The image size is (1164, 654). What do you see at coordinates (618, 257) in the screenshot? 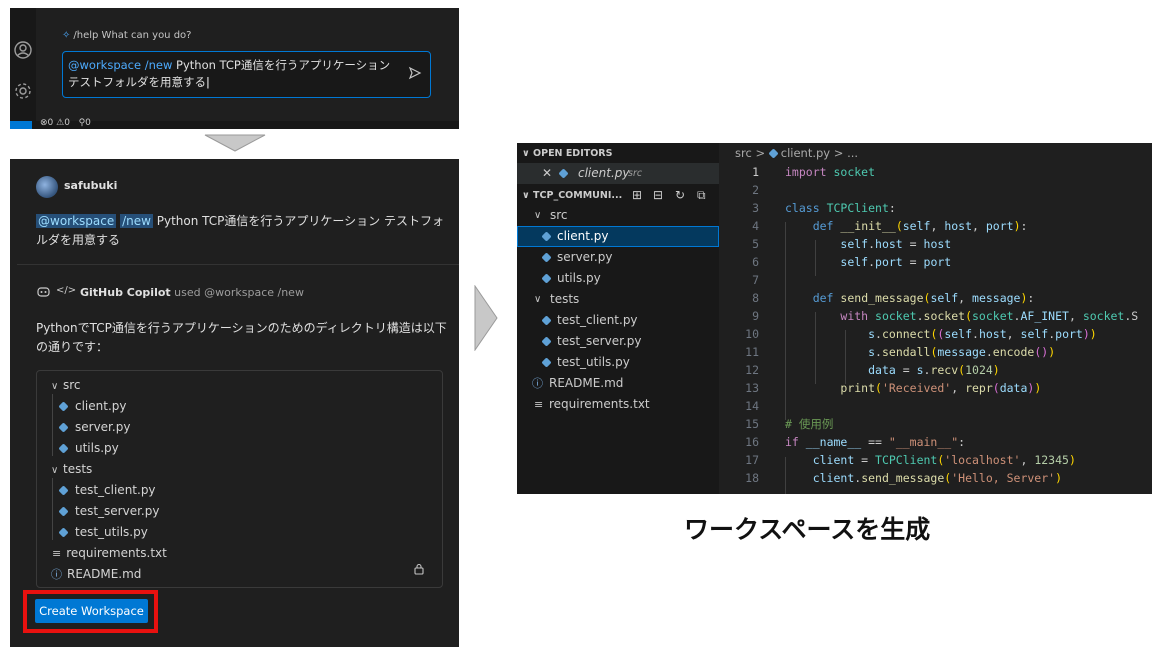
I see `explorer-file: server.py` at bounding box center [618, 257].